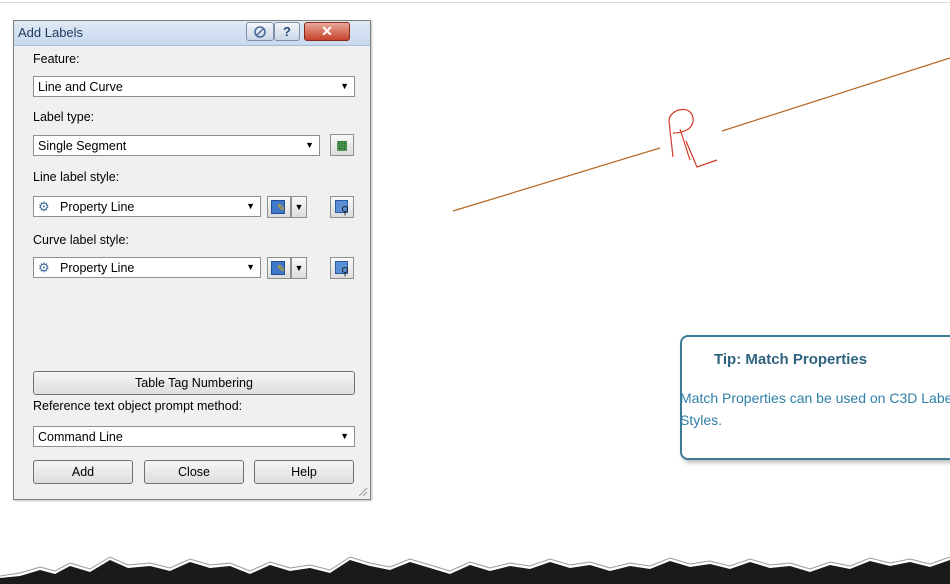 This screenshot has height=584, width=950. Describe the element at coordinates (791, 359) in the screenshot. I see `tip-title: Tip: Match Properties` at that location.